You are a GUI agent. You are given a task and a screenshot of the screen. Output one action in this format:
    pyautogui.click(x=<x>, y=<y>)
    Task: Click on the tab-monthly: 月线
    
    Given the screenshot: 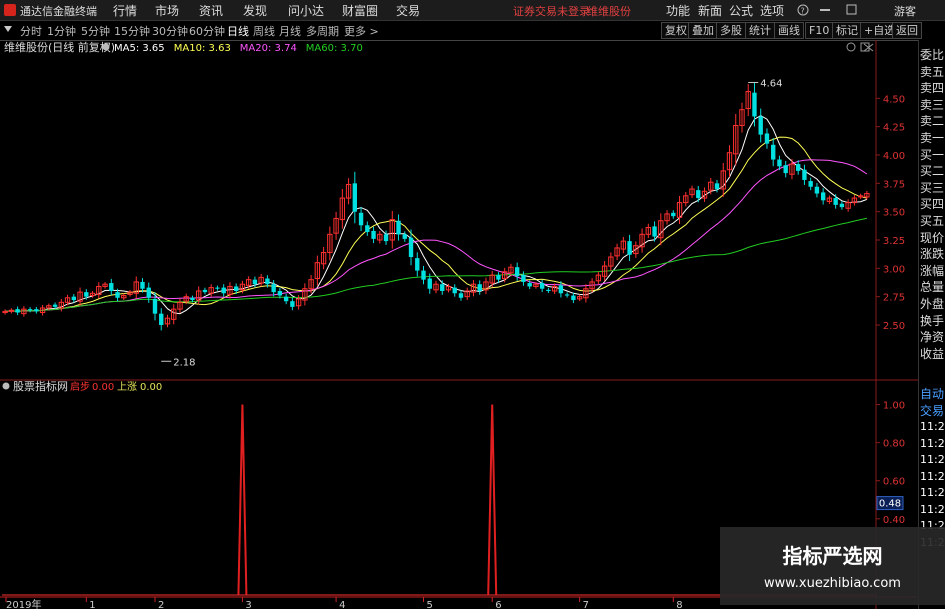 What is the action you would take?
    pyautogui.click(x=290, y=31)
    